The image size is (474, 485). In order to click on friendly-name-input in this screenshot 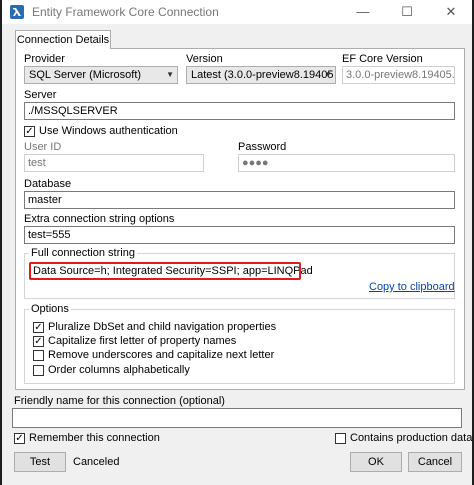, I will do `click(237, 418)`.